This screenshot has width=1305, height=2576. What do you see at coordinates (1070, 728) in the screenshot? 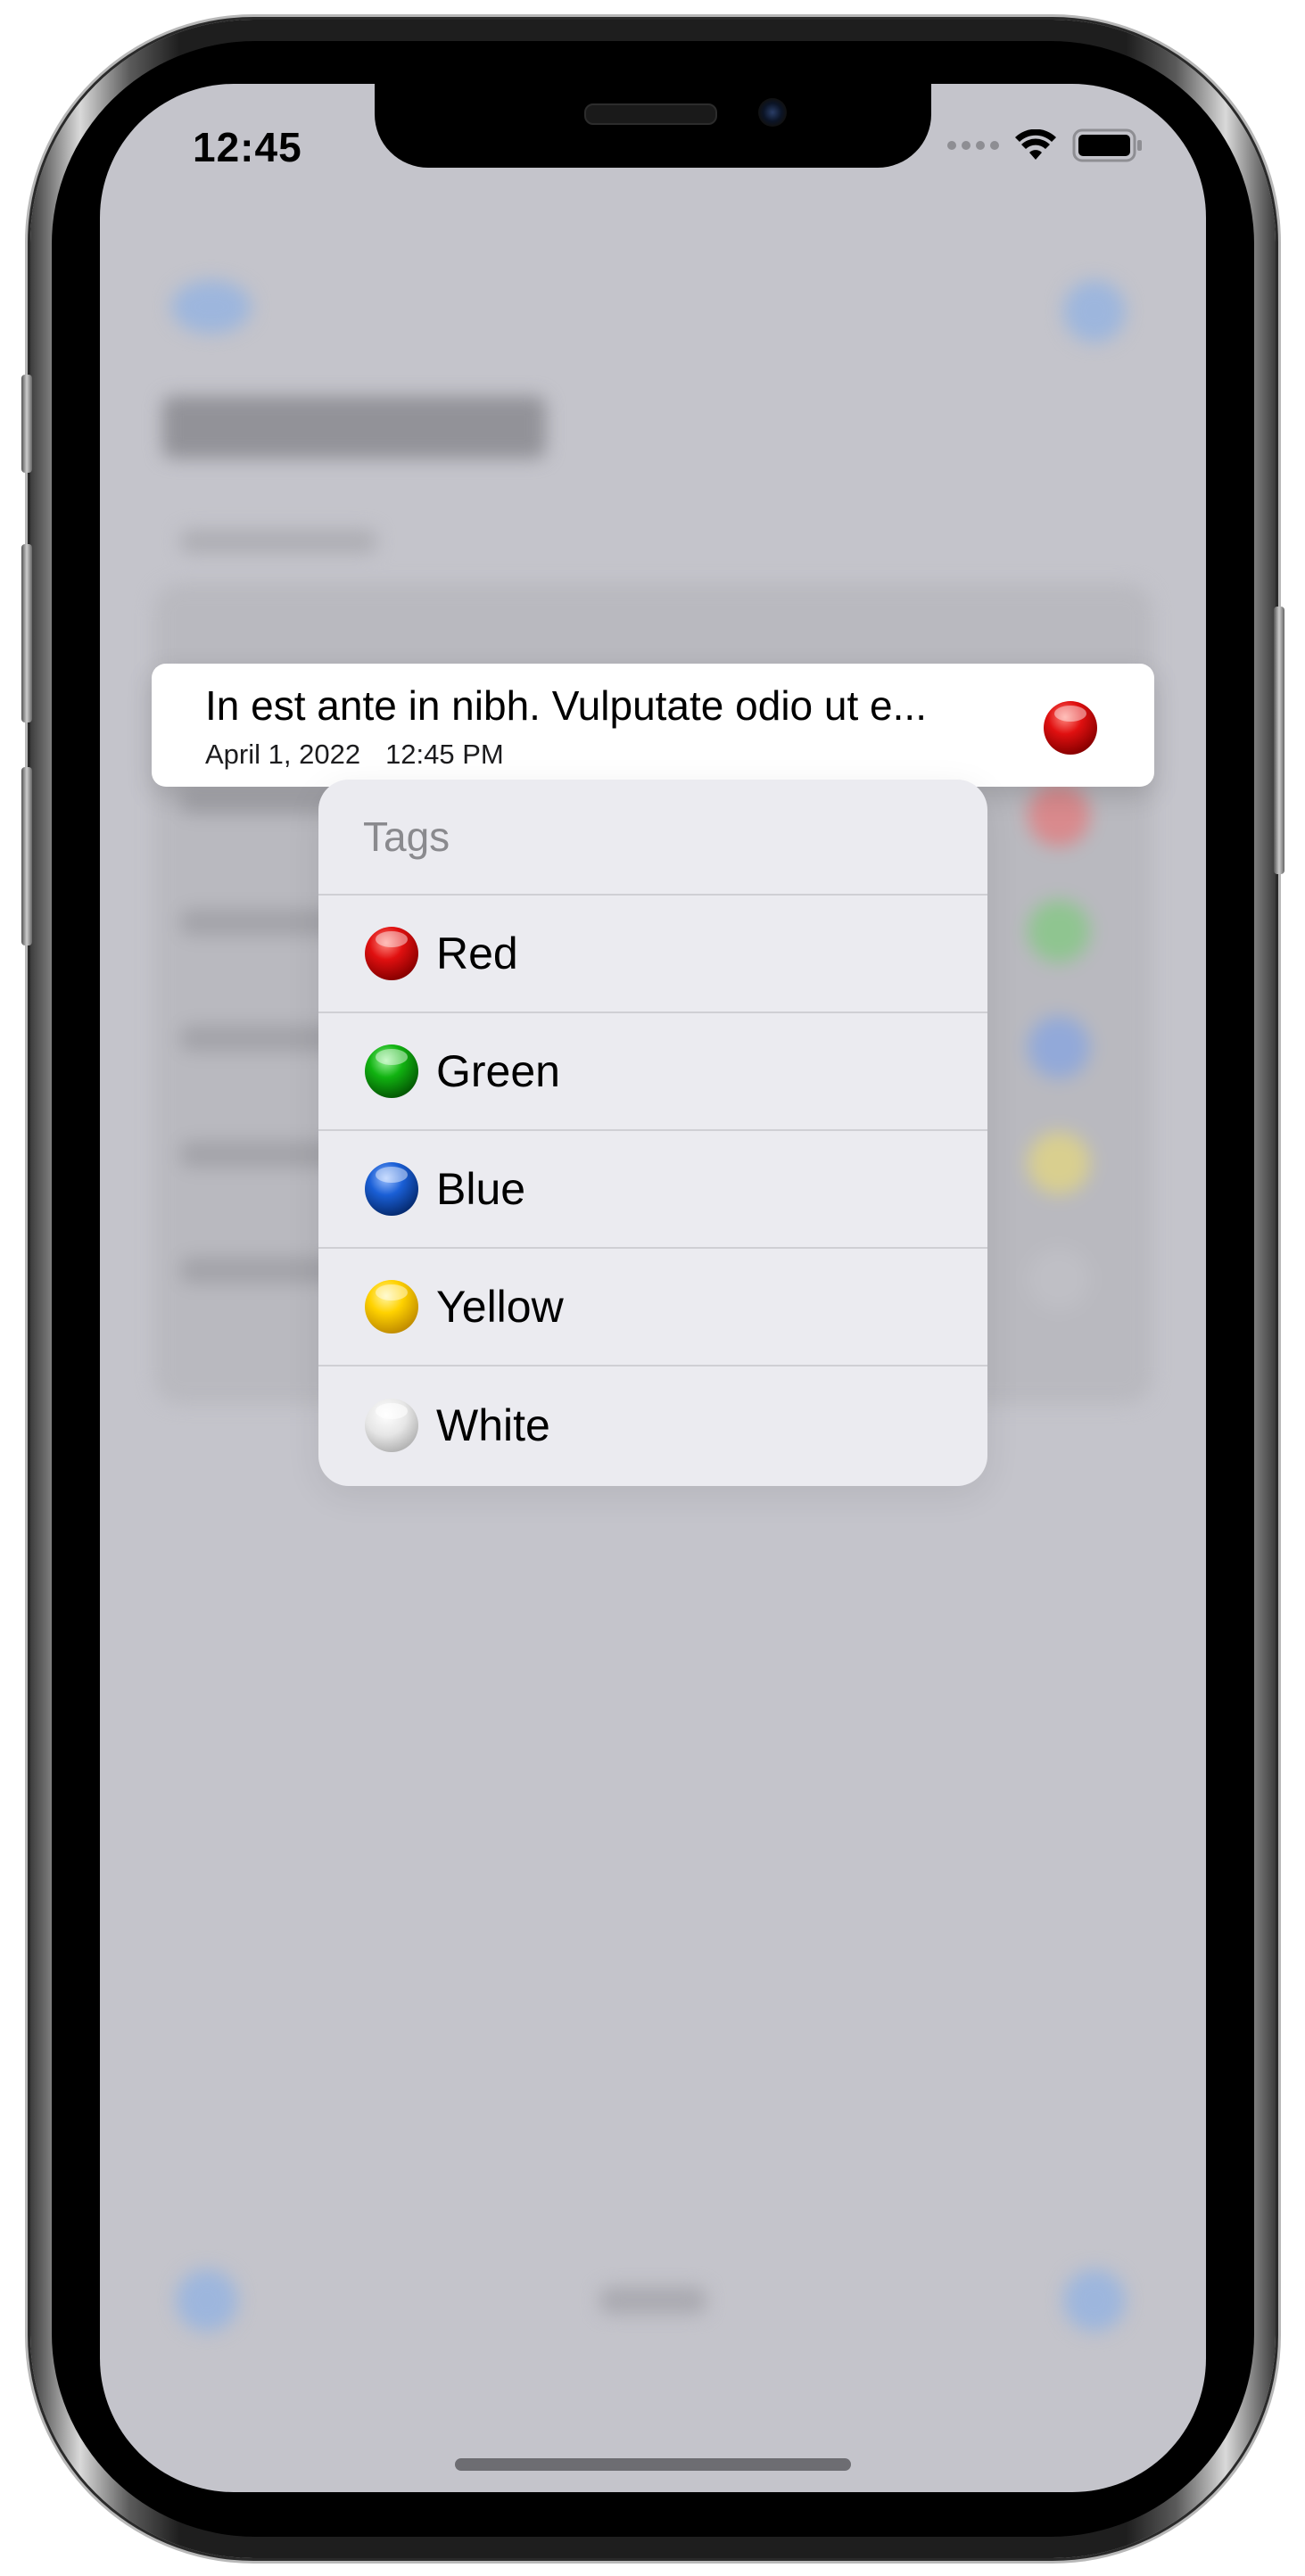
I see `red-tag-icon` at bounding box center [1070, 728].